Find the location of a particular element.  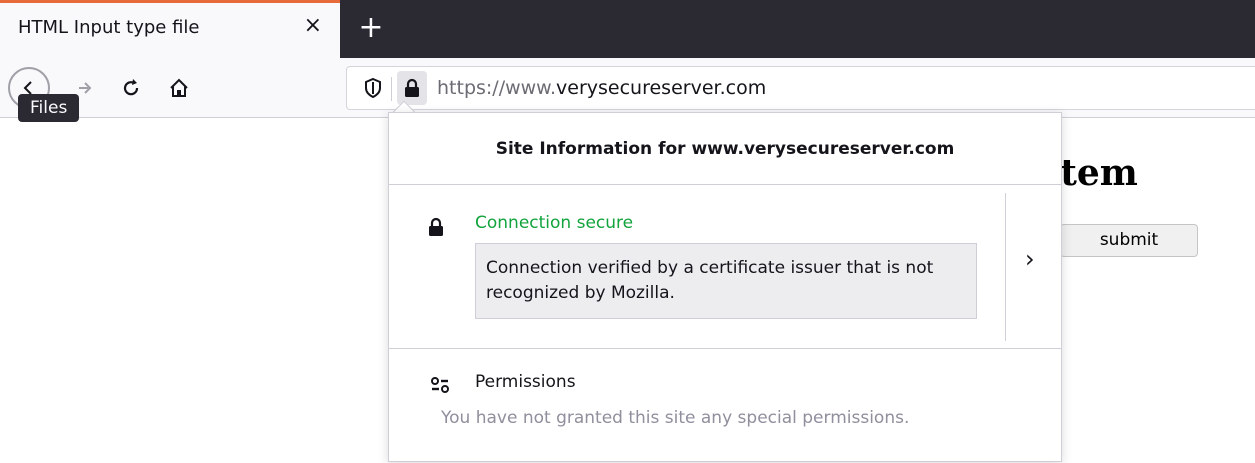

home-button is located at coordinates (179, 88).